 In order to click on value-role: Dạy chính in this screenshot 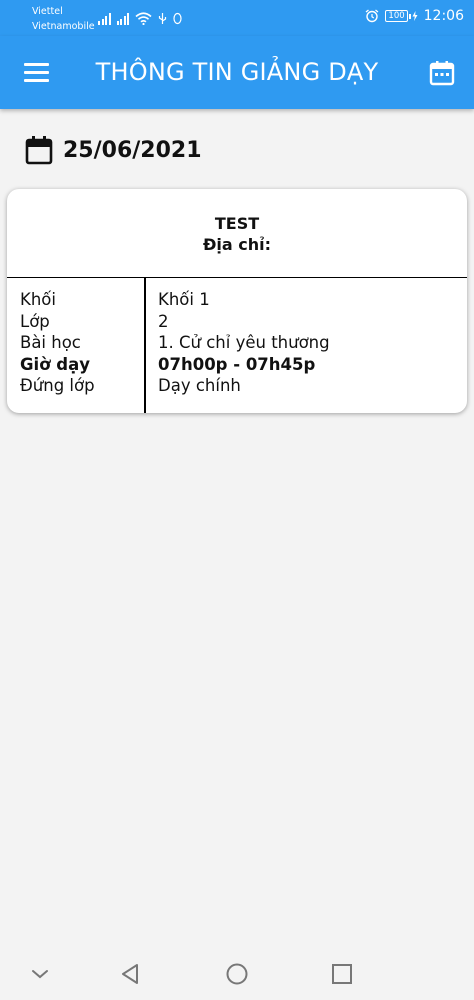, I will do `click(199, 385)`.